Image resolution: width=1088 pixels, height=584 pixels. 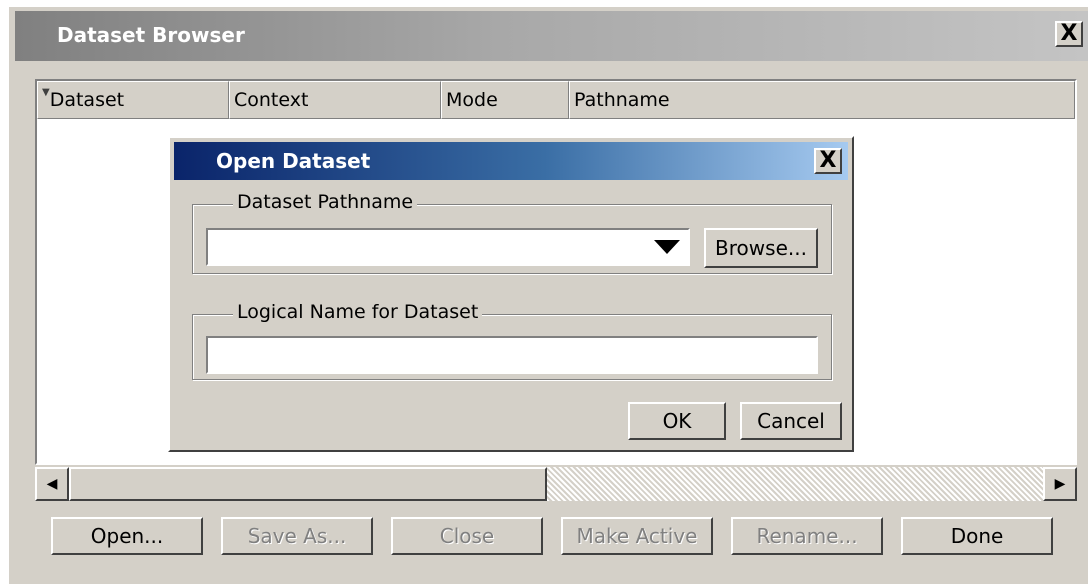 I want to click on scroll-right-button: ▶, so click(x=1060, y=484).